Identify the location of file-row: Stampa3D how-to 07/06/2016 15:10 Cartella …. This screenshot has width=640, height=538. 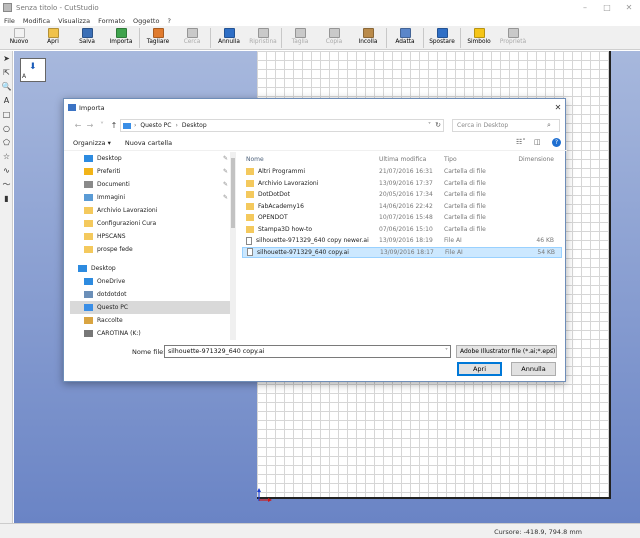
(402, 230).